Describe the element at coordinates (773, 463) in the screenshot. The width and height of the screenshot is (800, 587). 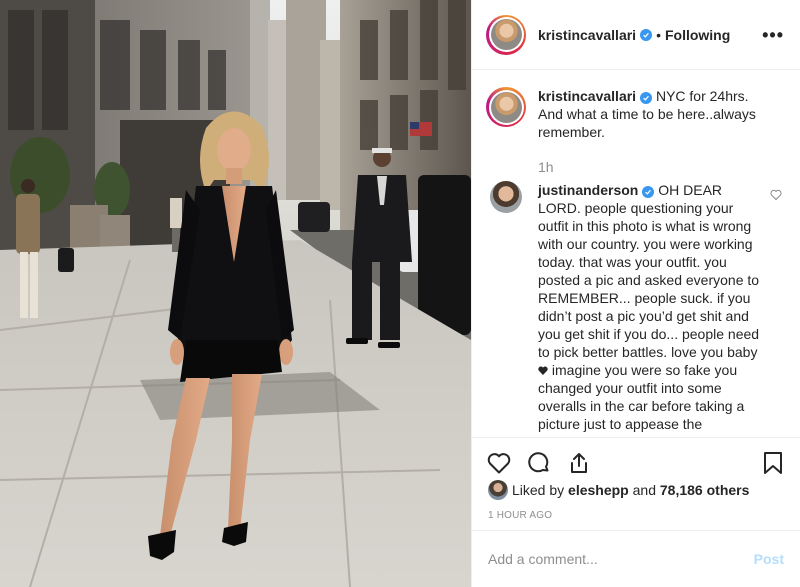
I see `bookmark-icon` at that location.